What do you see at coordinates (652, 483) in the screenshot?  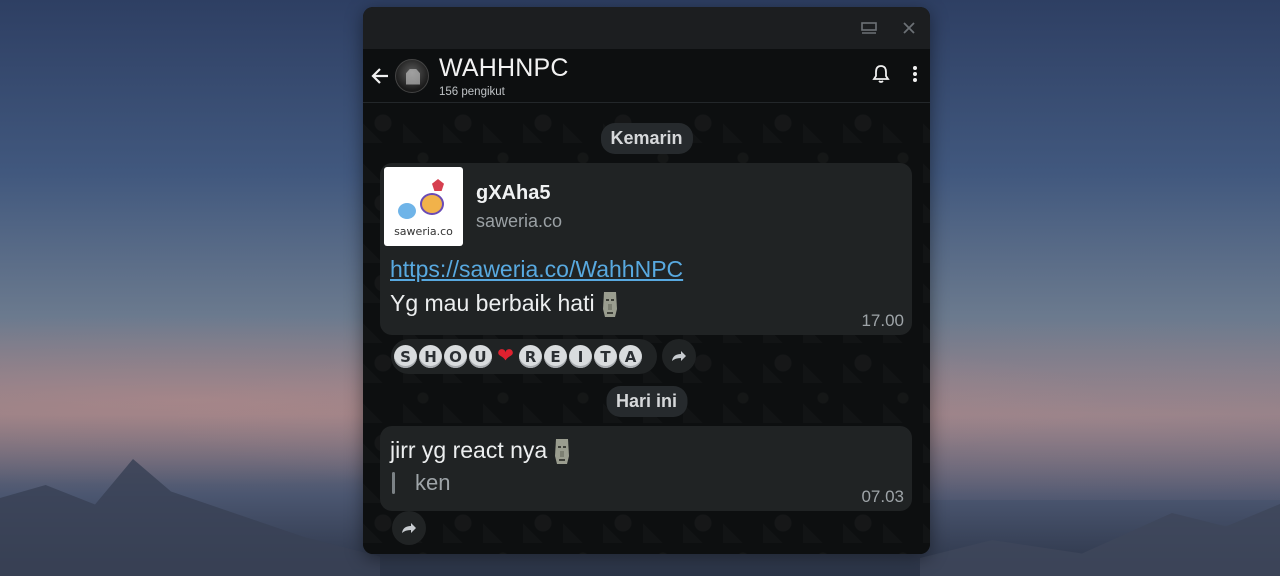 I see `author-signature: ken` at bounding box center [652, 483].